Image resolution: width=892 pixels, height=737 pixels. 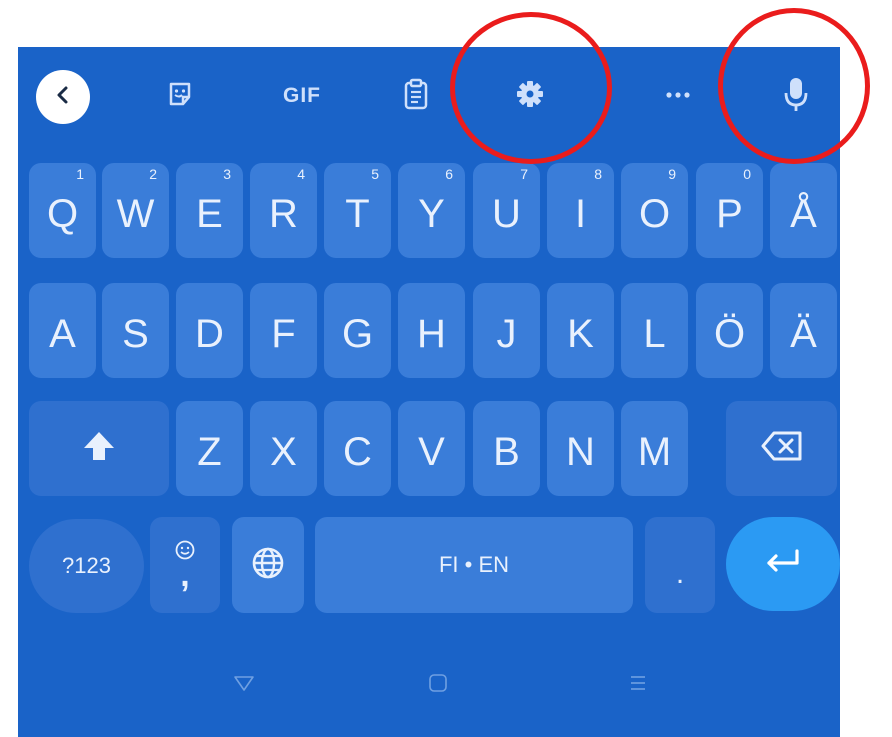 I want to click on key-label: R, so click(x=283, y=213).